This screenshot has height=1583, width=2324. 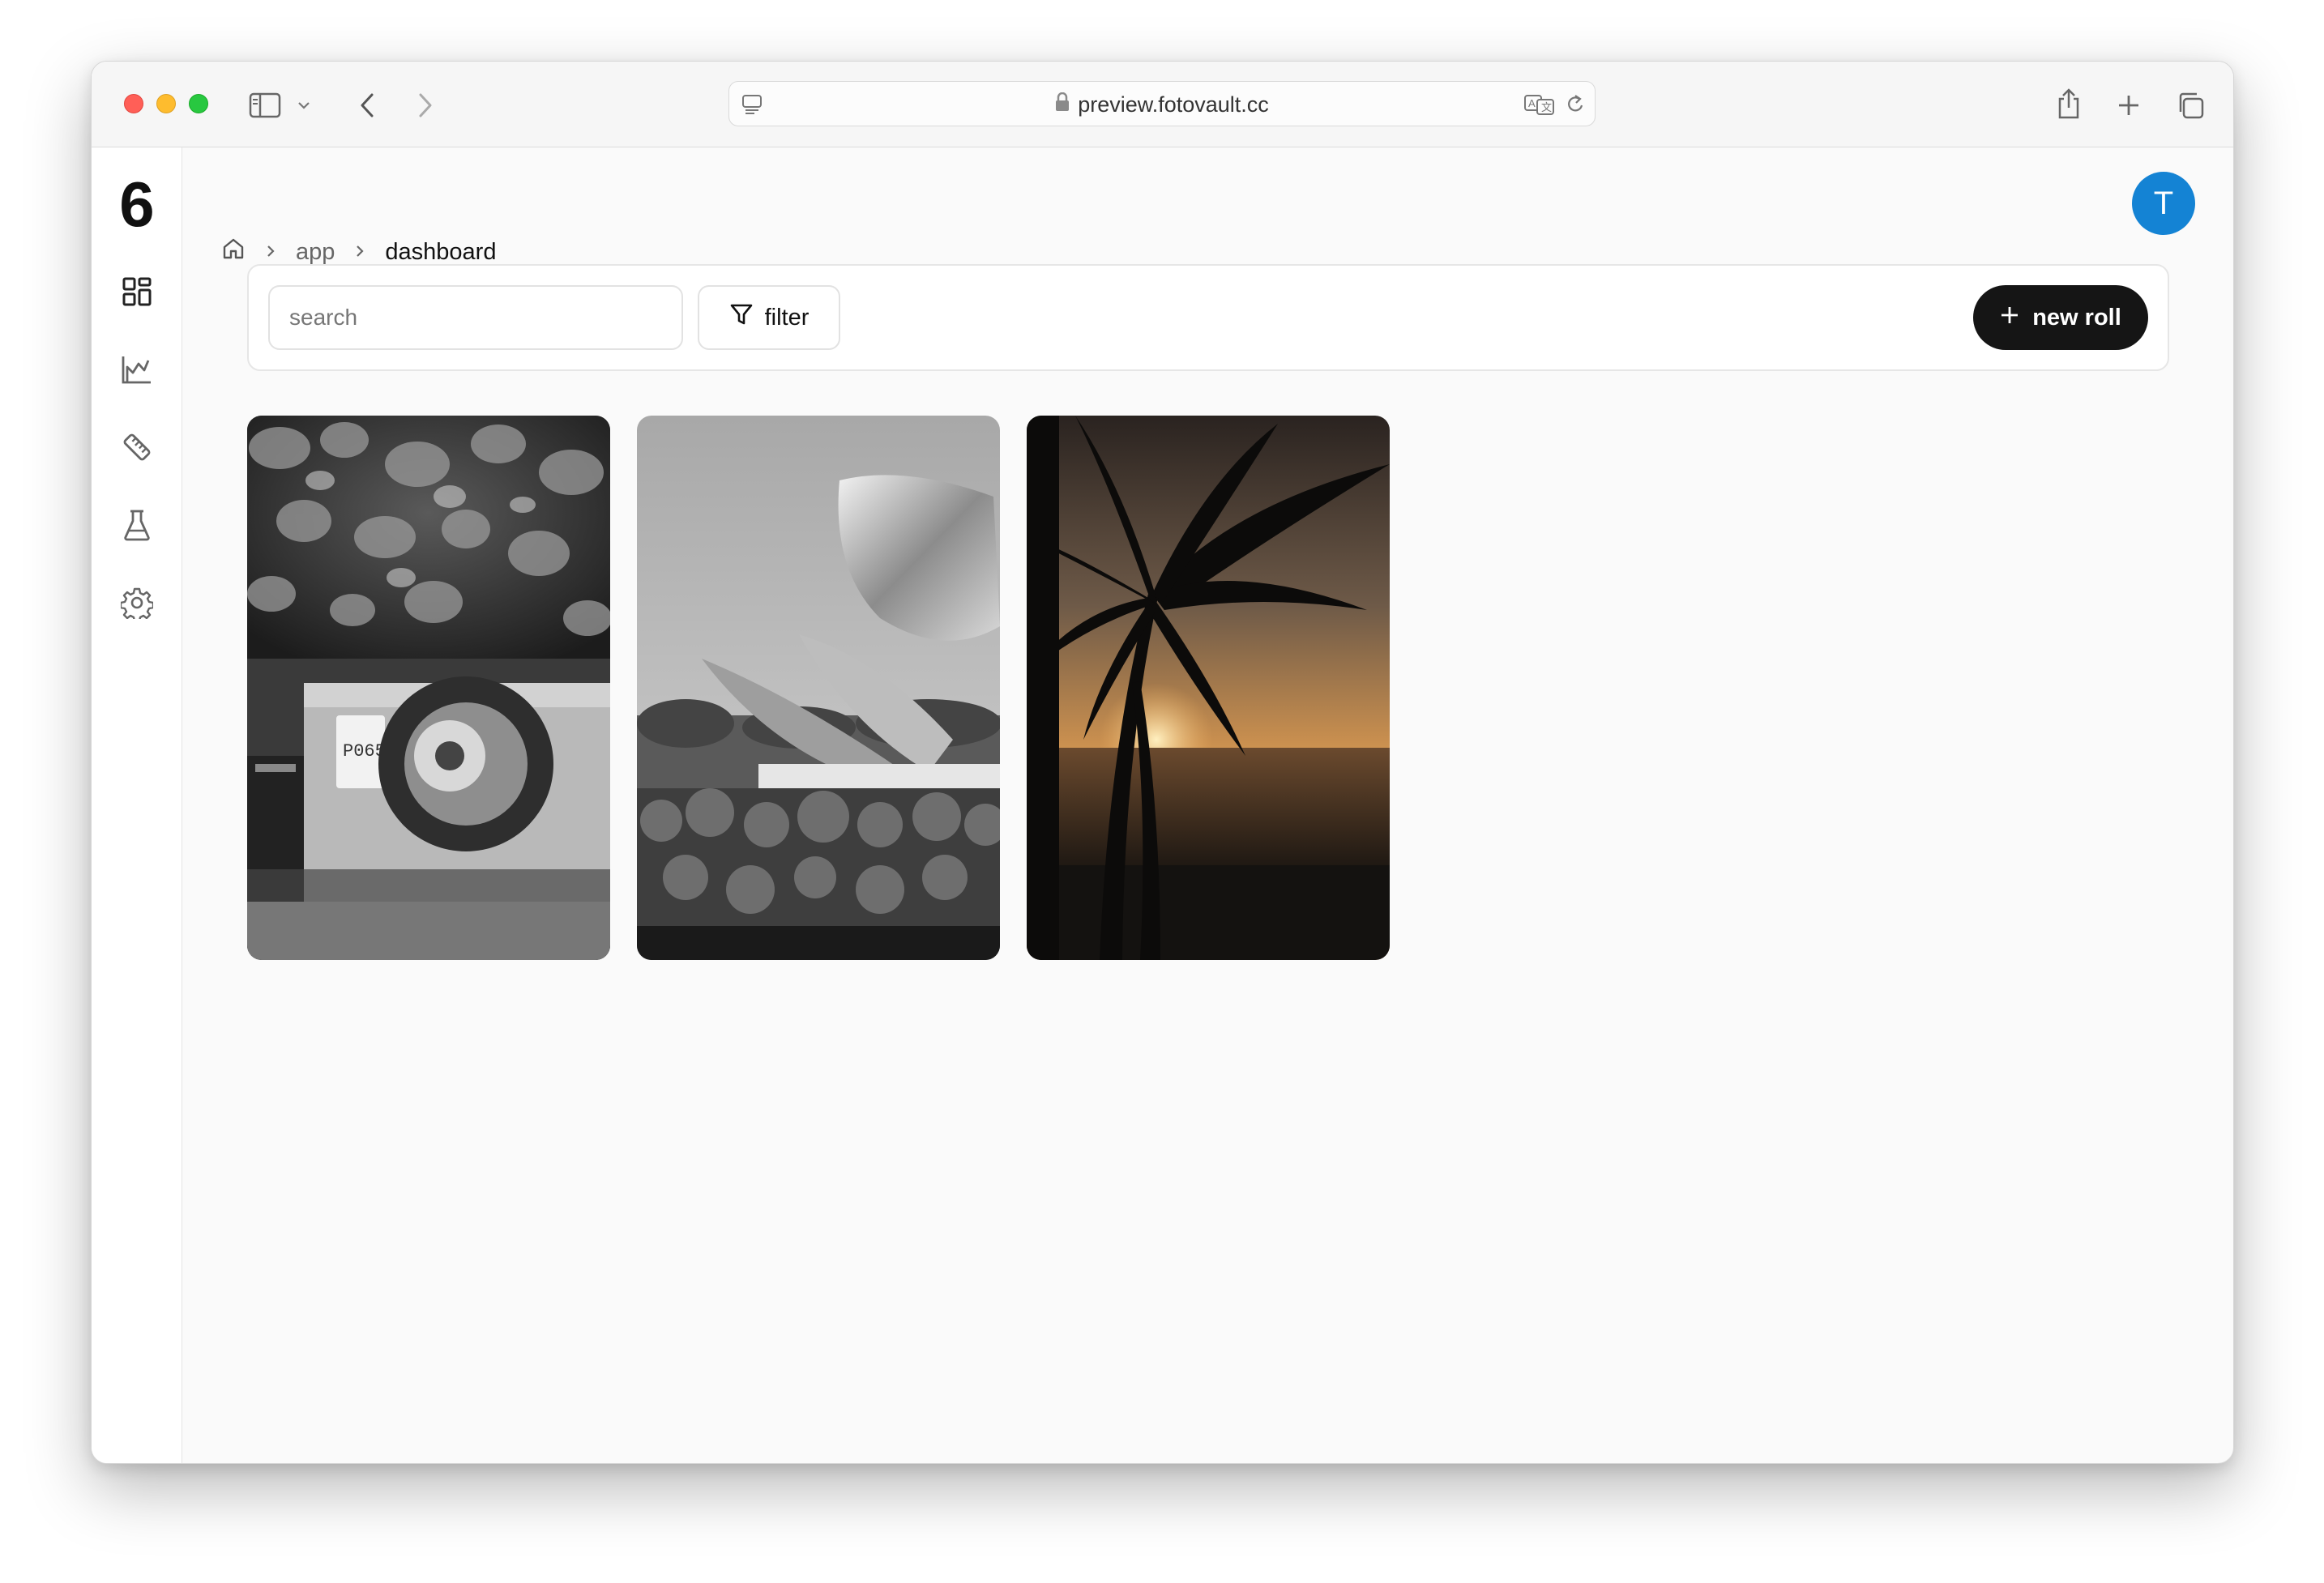 What do you see at coordinates (1208, 318) in the screenshot?
I see `toolbar-panel: filter new roll` at bounding box center [1208, 318].